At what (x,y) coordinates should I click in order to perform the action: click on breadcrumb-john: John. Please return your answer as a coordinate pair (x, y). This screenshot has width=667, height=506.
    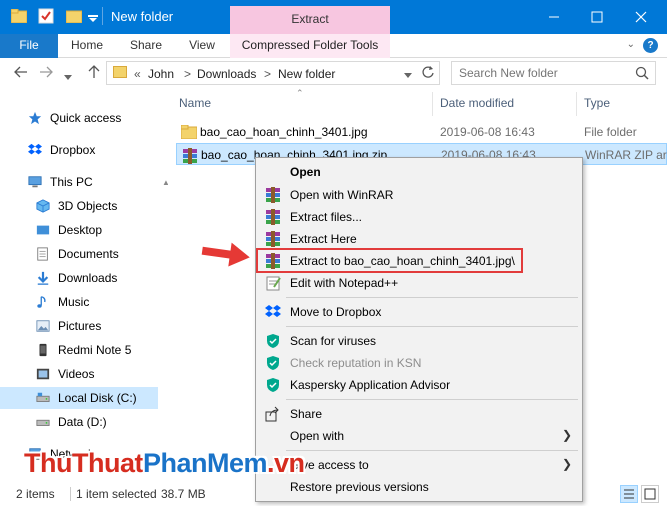
    Looking at the image, I should click on (161, 74).